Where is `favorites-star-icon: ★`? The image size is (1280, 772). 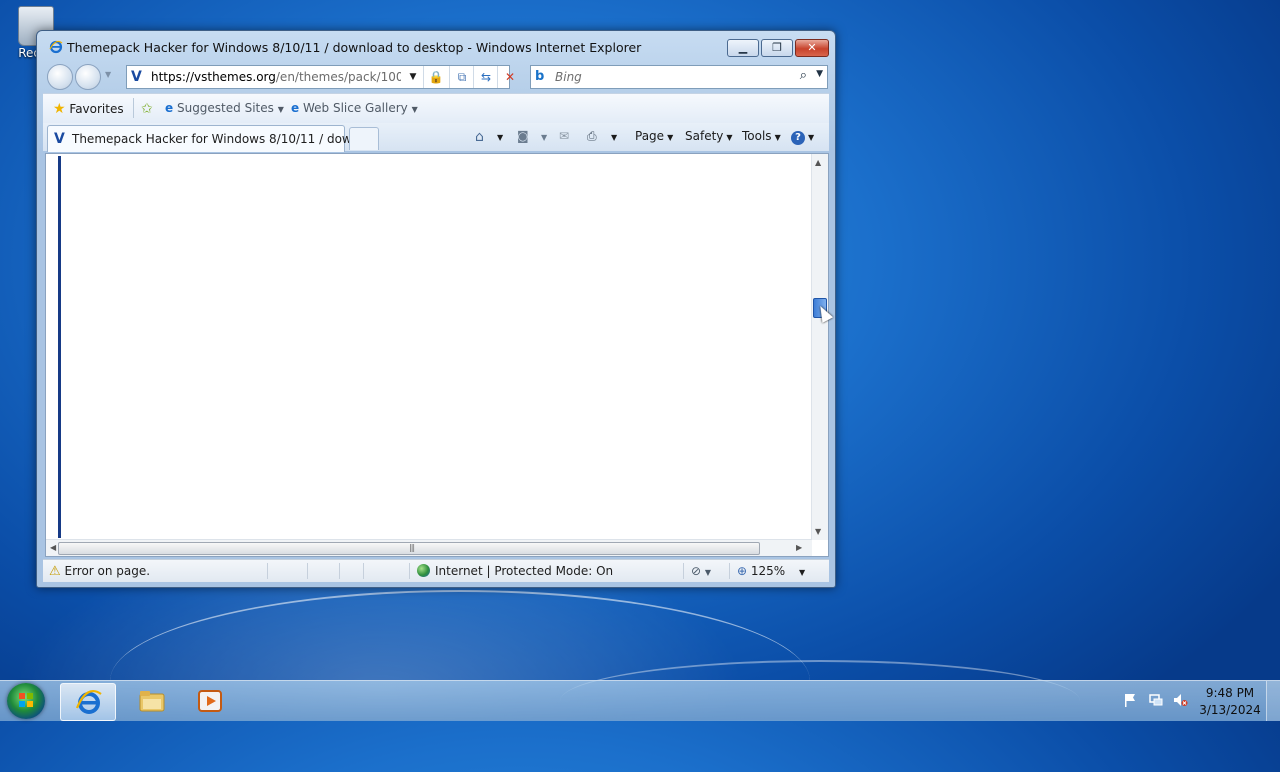 favorites-star-icon: ★ is located at coordinates (59, 109).